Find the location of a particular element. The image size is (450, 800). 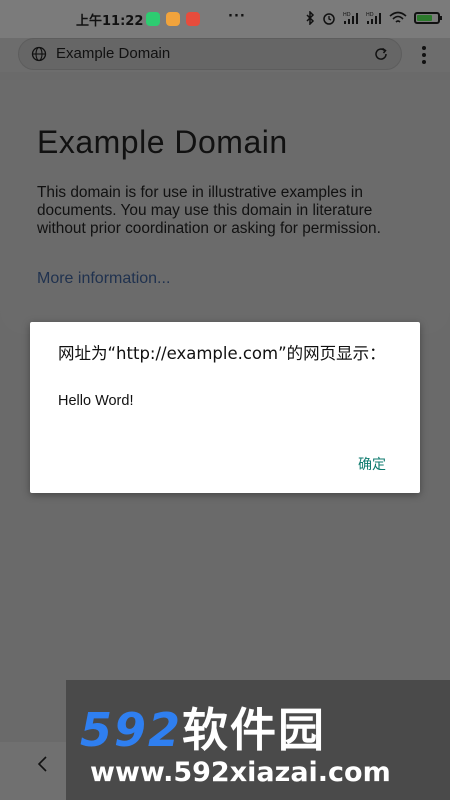

watermark-brand-cn: 软件园 is located at coordinates (254, 730).